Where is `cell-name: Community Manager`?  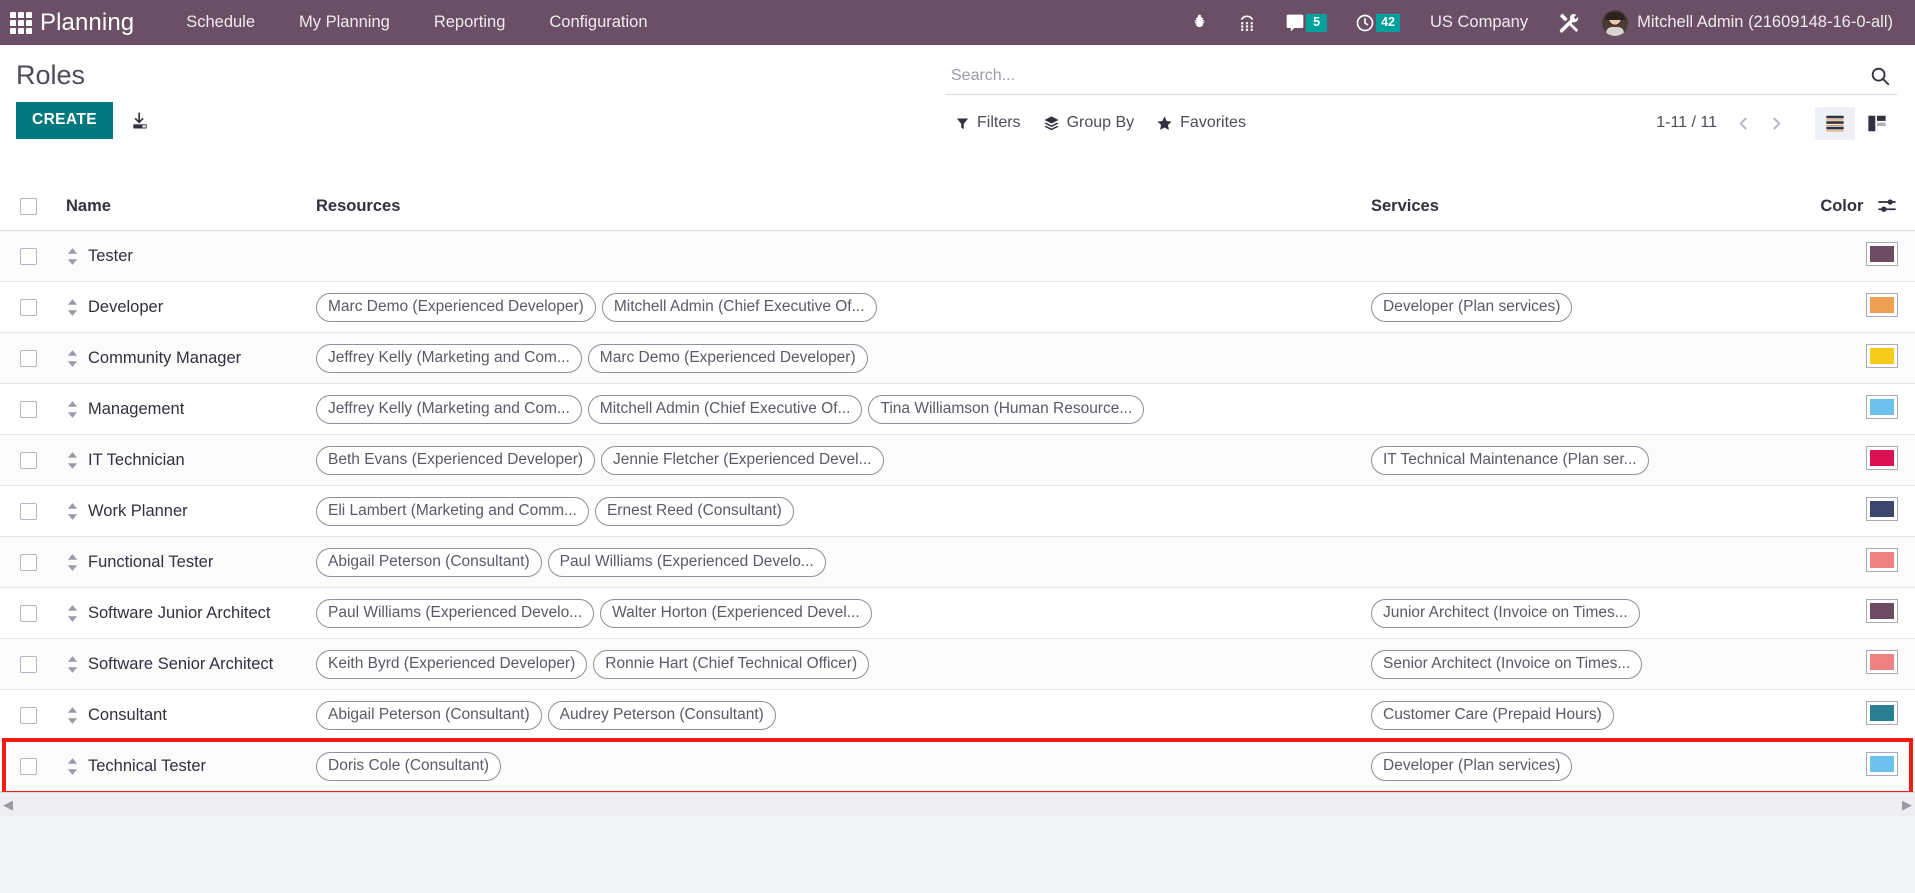 cell-name: Community Manager is located at coordinates (183, 358).